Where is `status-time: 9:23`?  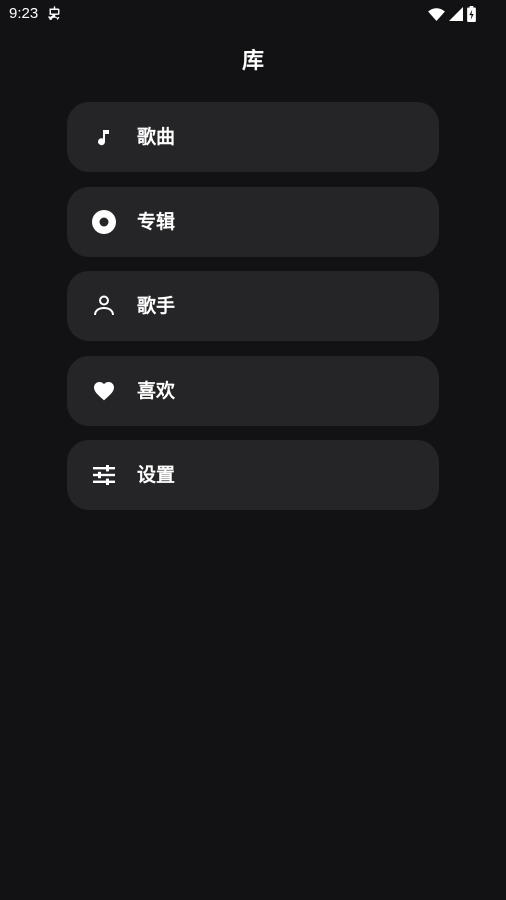
status-time: 9:23 is located at coordinates (24, 13).